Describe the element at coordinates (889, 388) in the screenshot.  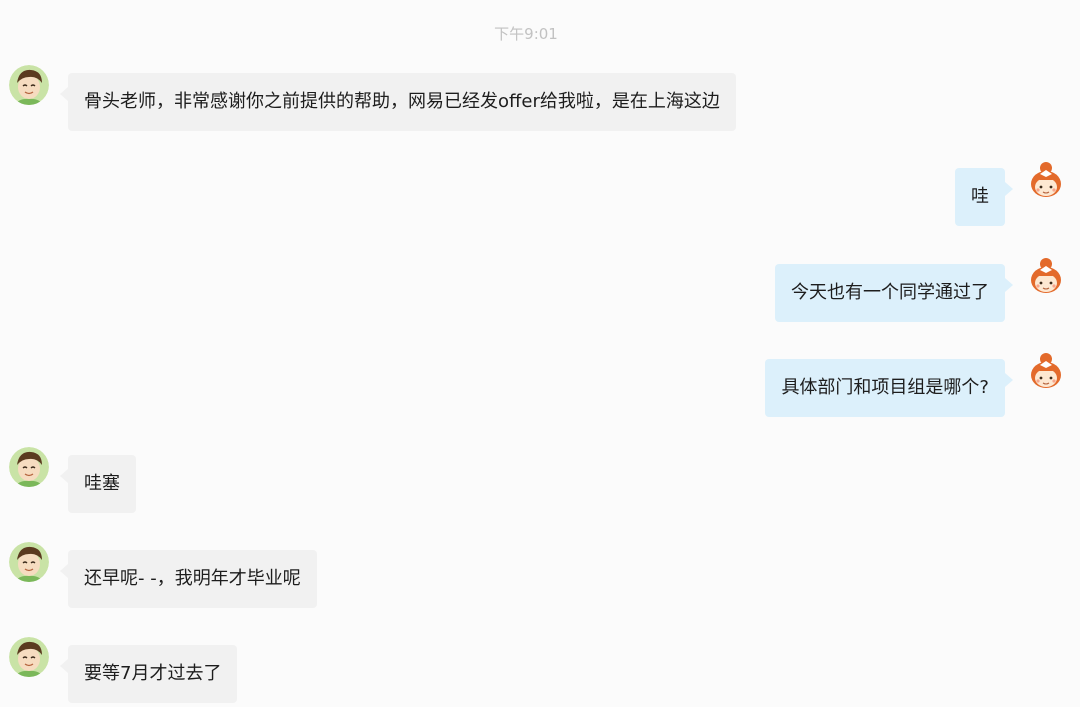
I see `message-bubble: 具体部门和项目组是哪个?` at that location.